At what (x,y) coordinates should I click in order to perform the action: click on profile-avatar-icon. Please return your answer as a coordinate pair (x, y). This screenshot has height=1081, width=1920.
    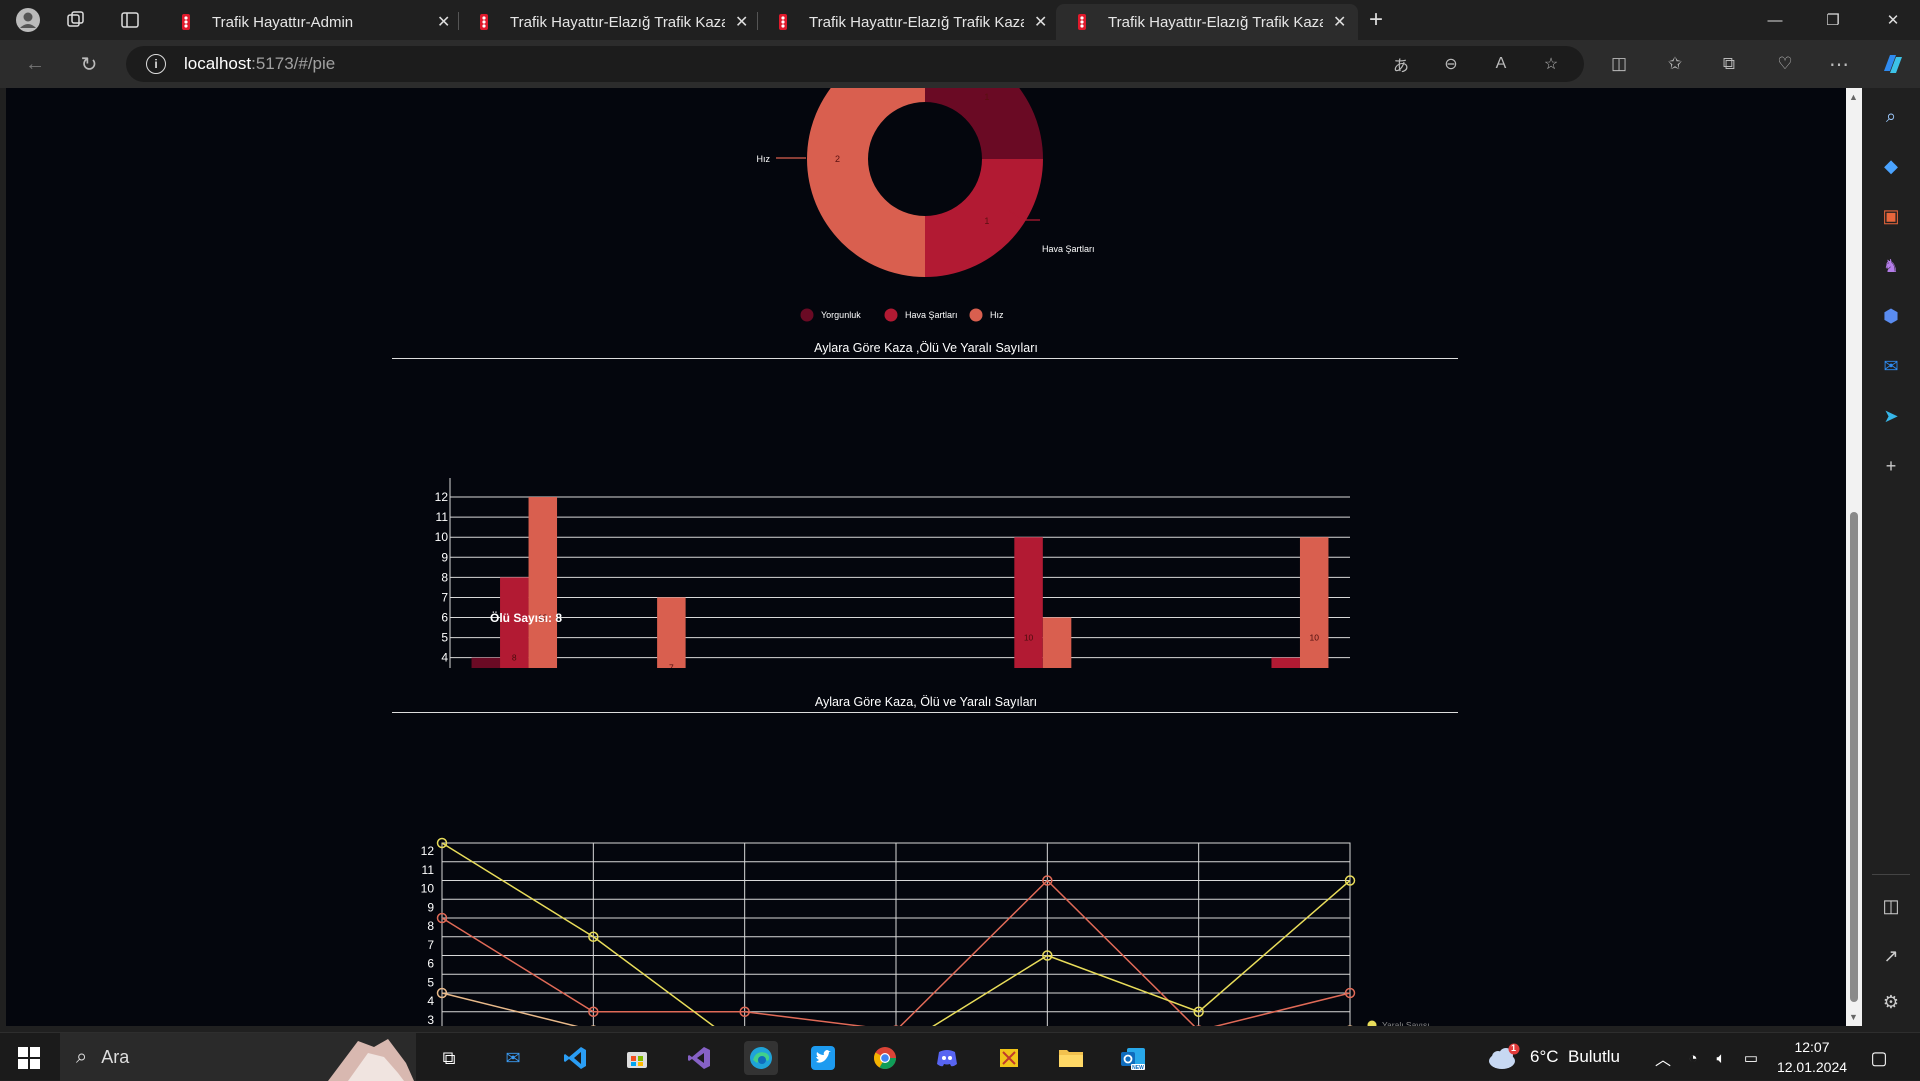
    Looking at the image, I should click on (28, 20).